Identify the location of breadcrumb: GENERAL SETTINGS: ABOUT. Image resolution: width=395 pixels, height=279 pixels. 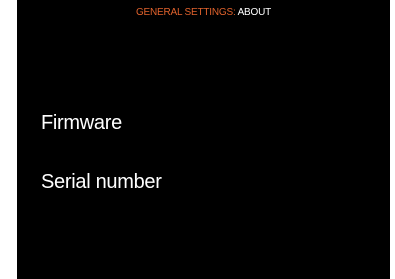
(203, 12).